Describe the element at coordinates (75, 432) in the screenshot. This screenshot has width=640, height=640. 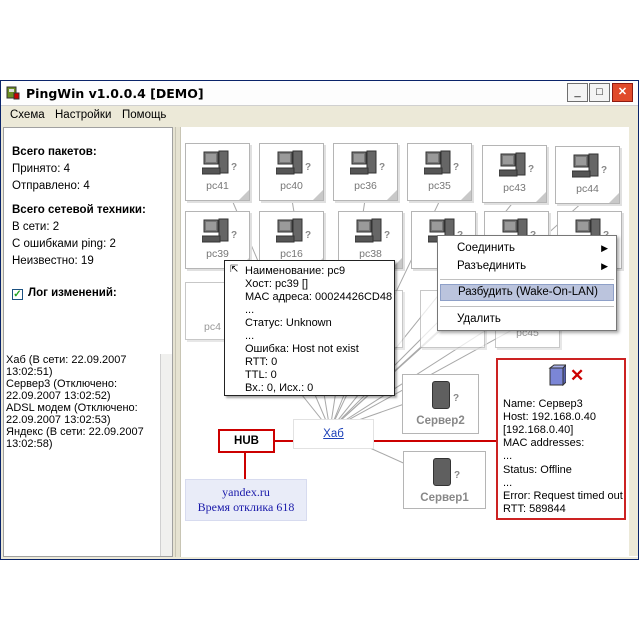
I see `log-entry: Яндекс (В сети: 22.09.2007` at that location.